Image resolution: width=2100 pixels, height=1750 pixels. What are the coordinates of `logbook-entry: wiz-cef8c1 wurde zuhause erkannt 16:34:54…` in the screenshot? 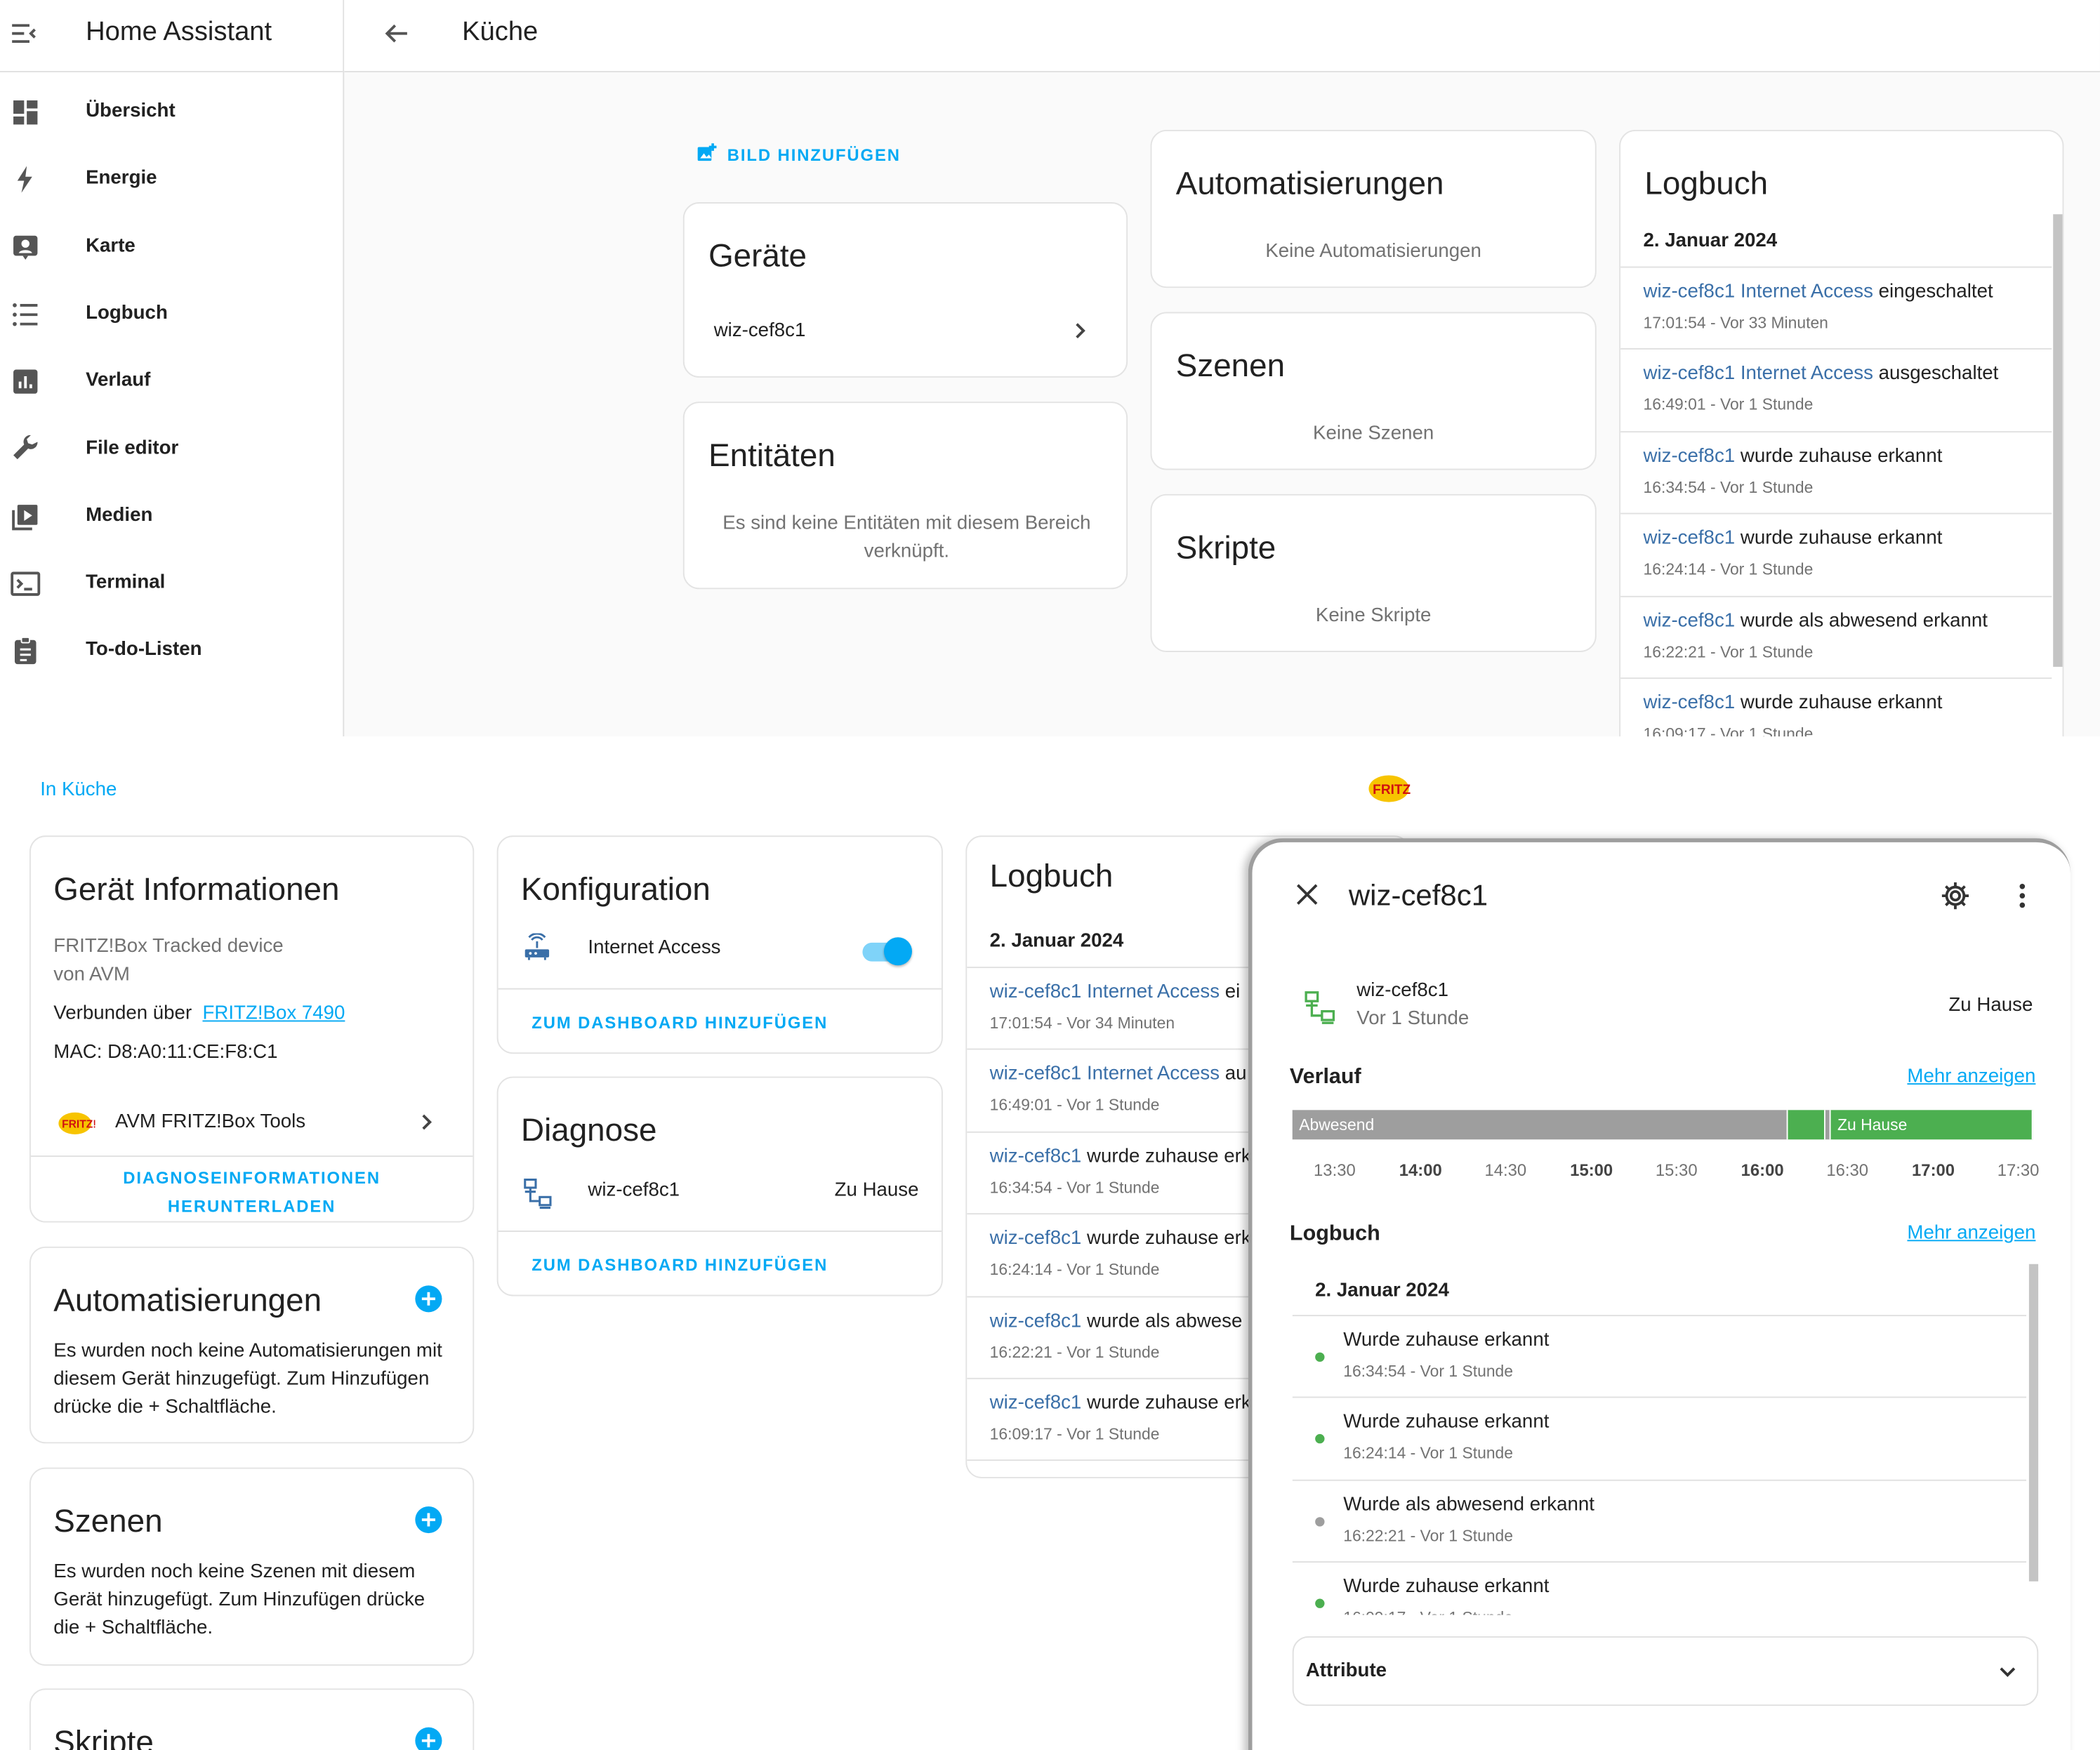 It's located at (1836, 474).